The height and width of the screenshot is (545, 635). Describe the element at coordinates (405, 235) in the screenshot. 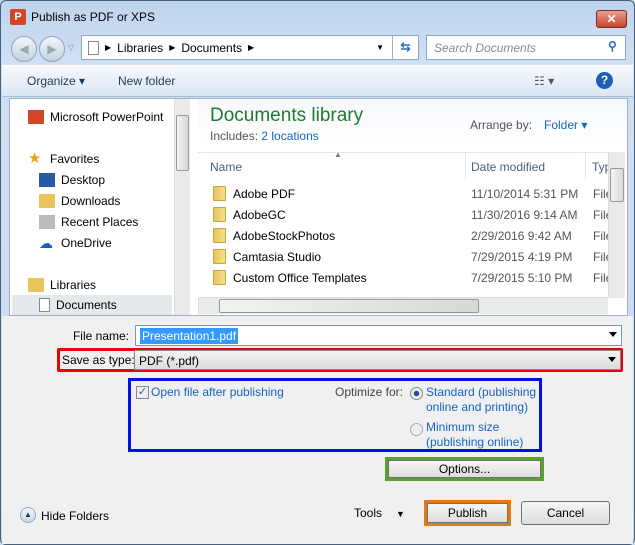

I see `file-row: AdobeStockPhotos 2/29/2016 9:42 AM File` at that location.